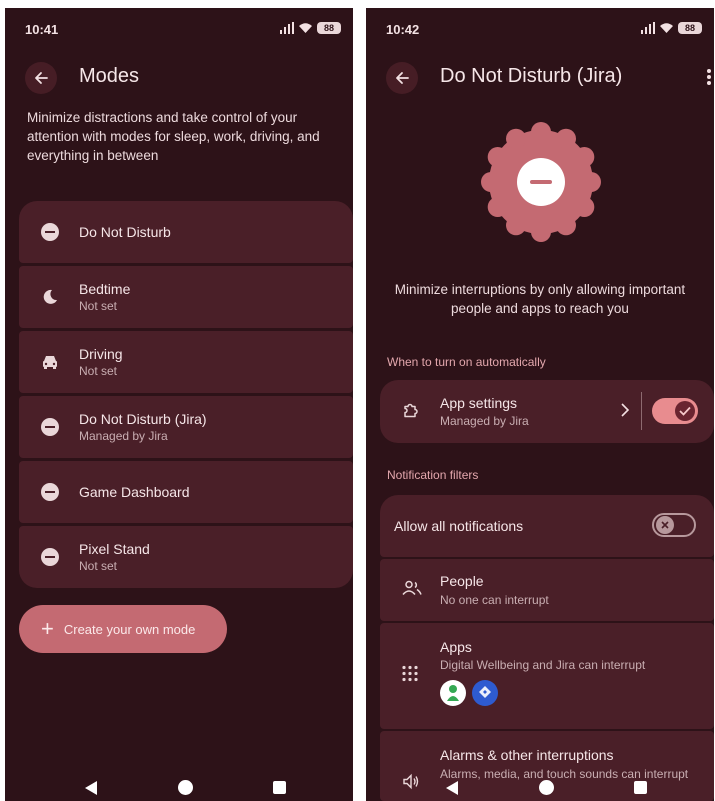 The image size is (715, 801). Describe the element at coordinates (625, 410) in the screenshot. I see `chevron-right-icon` at that location.